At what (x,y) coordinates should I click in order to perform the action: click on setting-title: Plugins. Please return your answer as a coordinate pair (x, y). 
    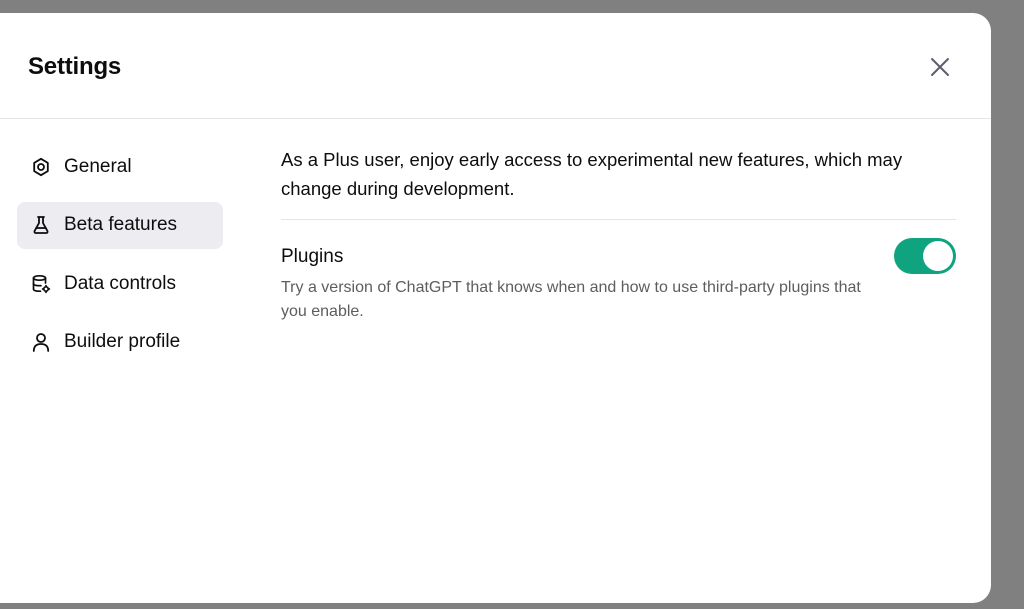
    Looking at the image, I should click on (312, 256).